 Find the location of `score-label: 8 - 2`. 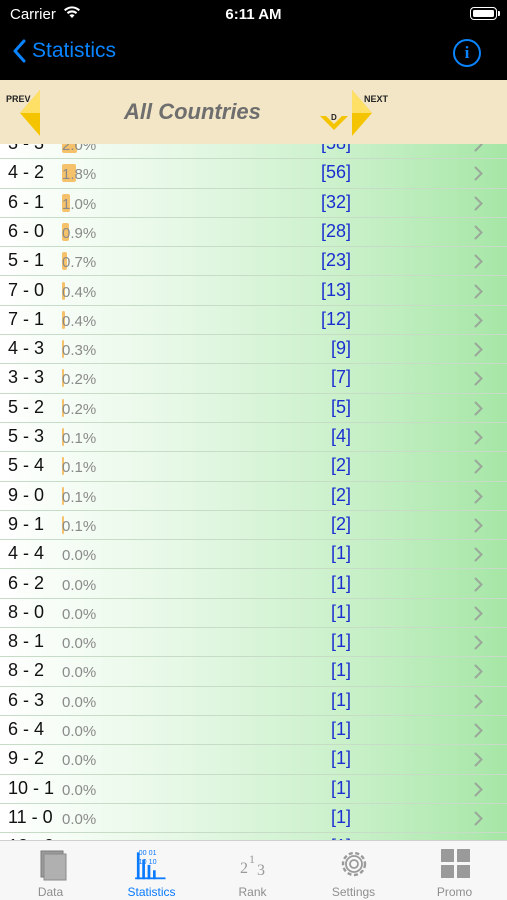

score-label: 8 - 2 is located at coordinates (26, 670).